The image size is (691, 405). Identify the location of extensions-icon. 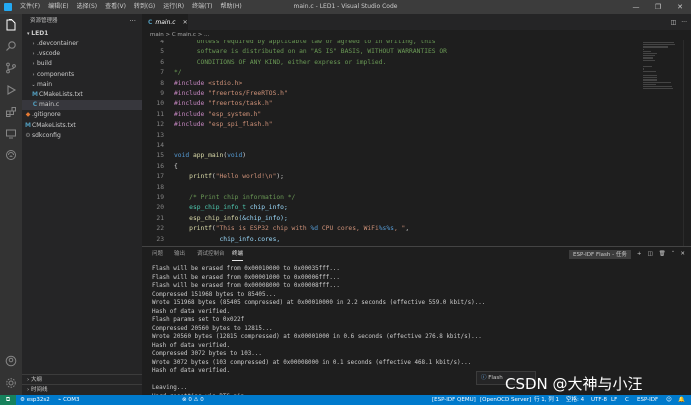
(11, 112).